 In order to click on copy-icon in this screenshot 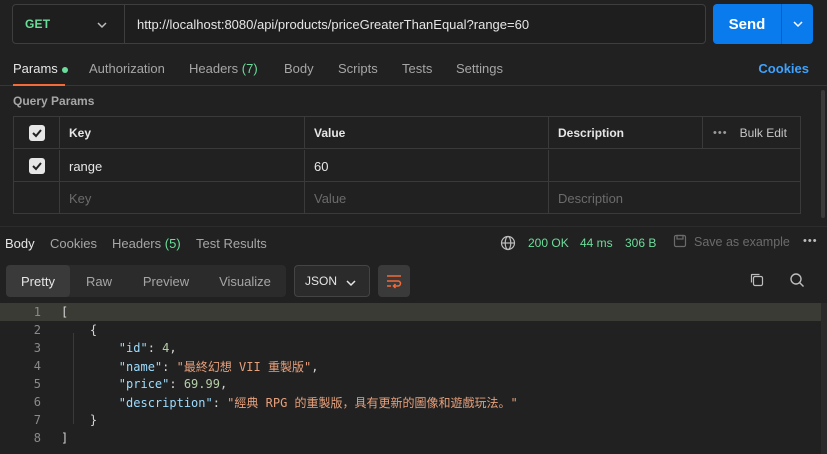, I will do `click(757, 280)`.